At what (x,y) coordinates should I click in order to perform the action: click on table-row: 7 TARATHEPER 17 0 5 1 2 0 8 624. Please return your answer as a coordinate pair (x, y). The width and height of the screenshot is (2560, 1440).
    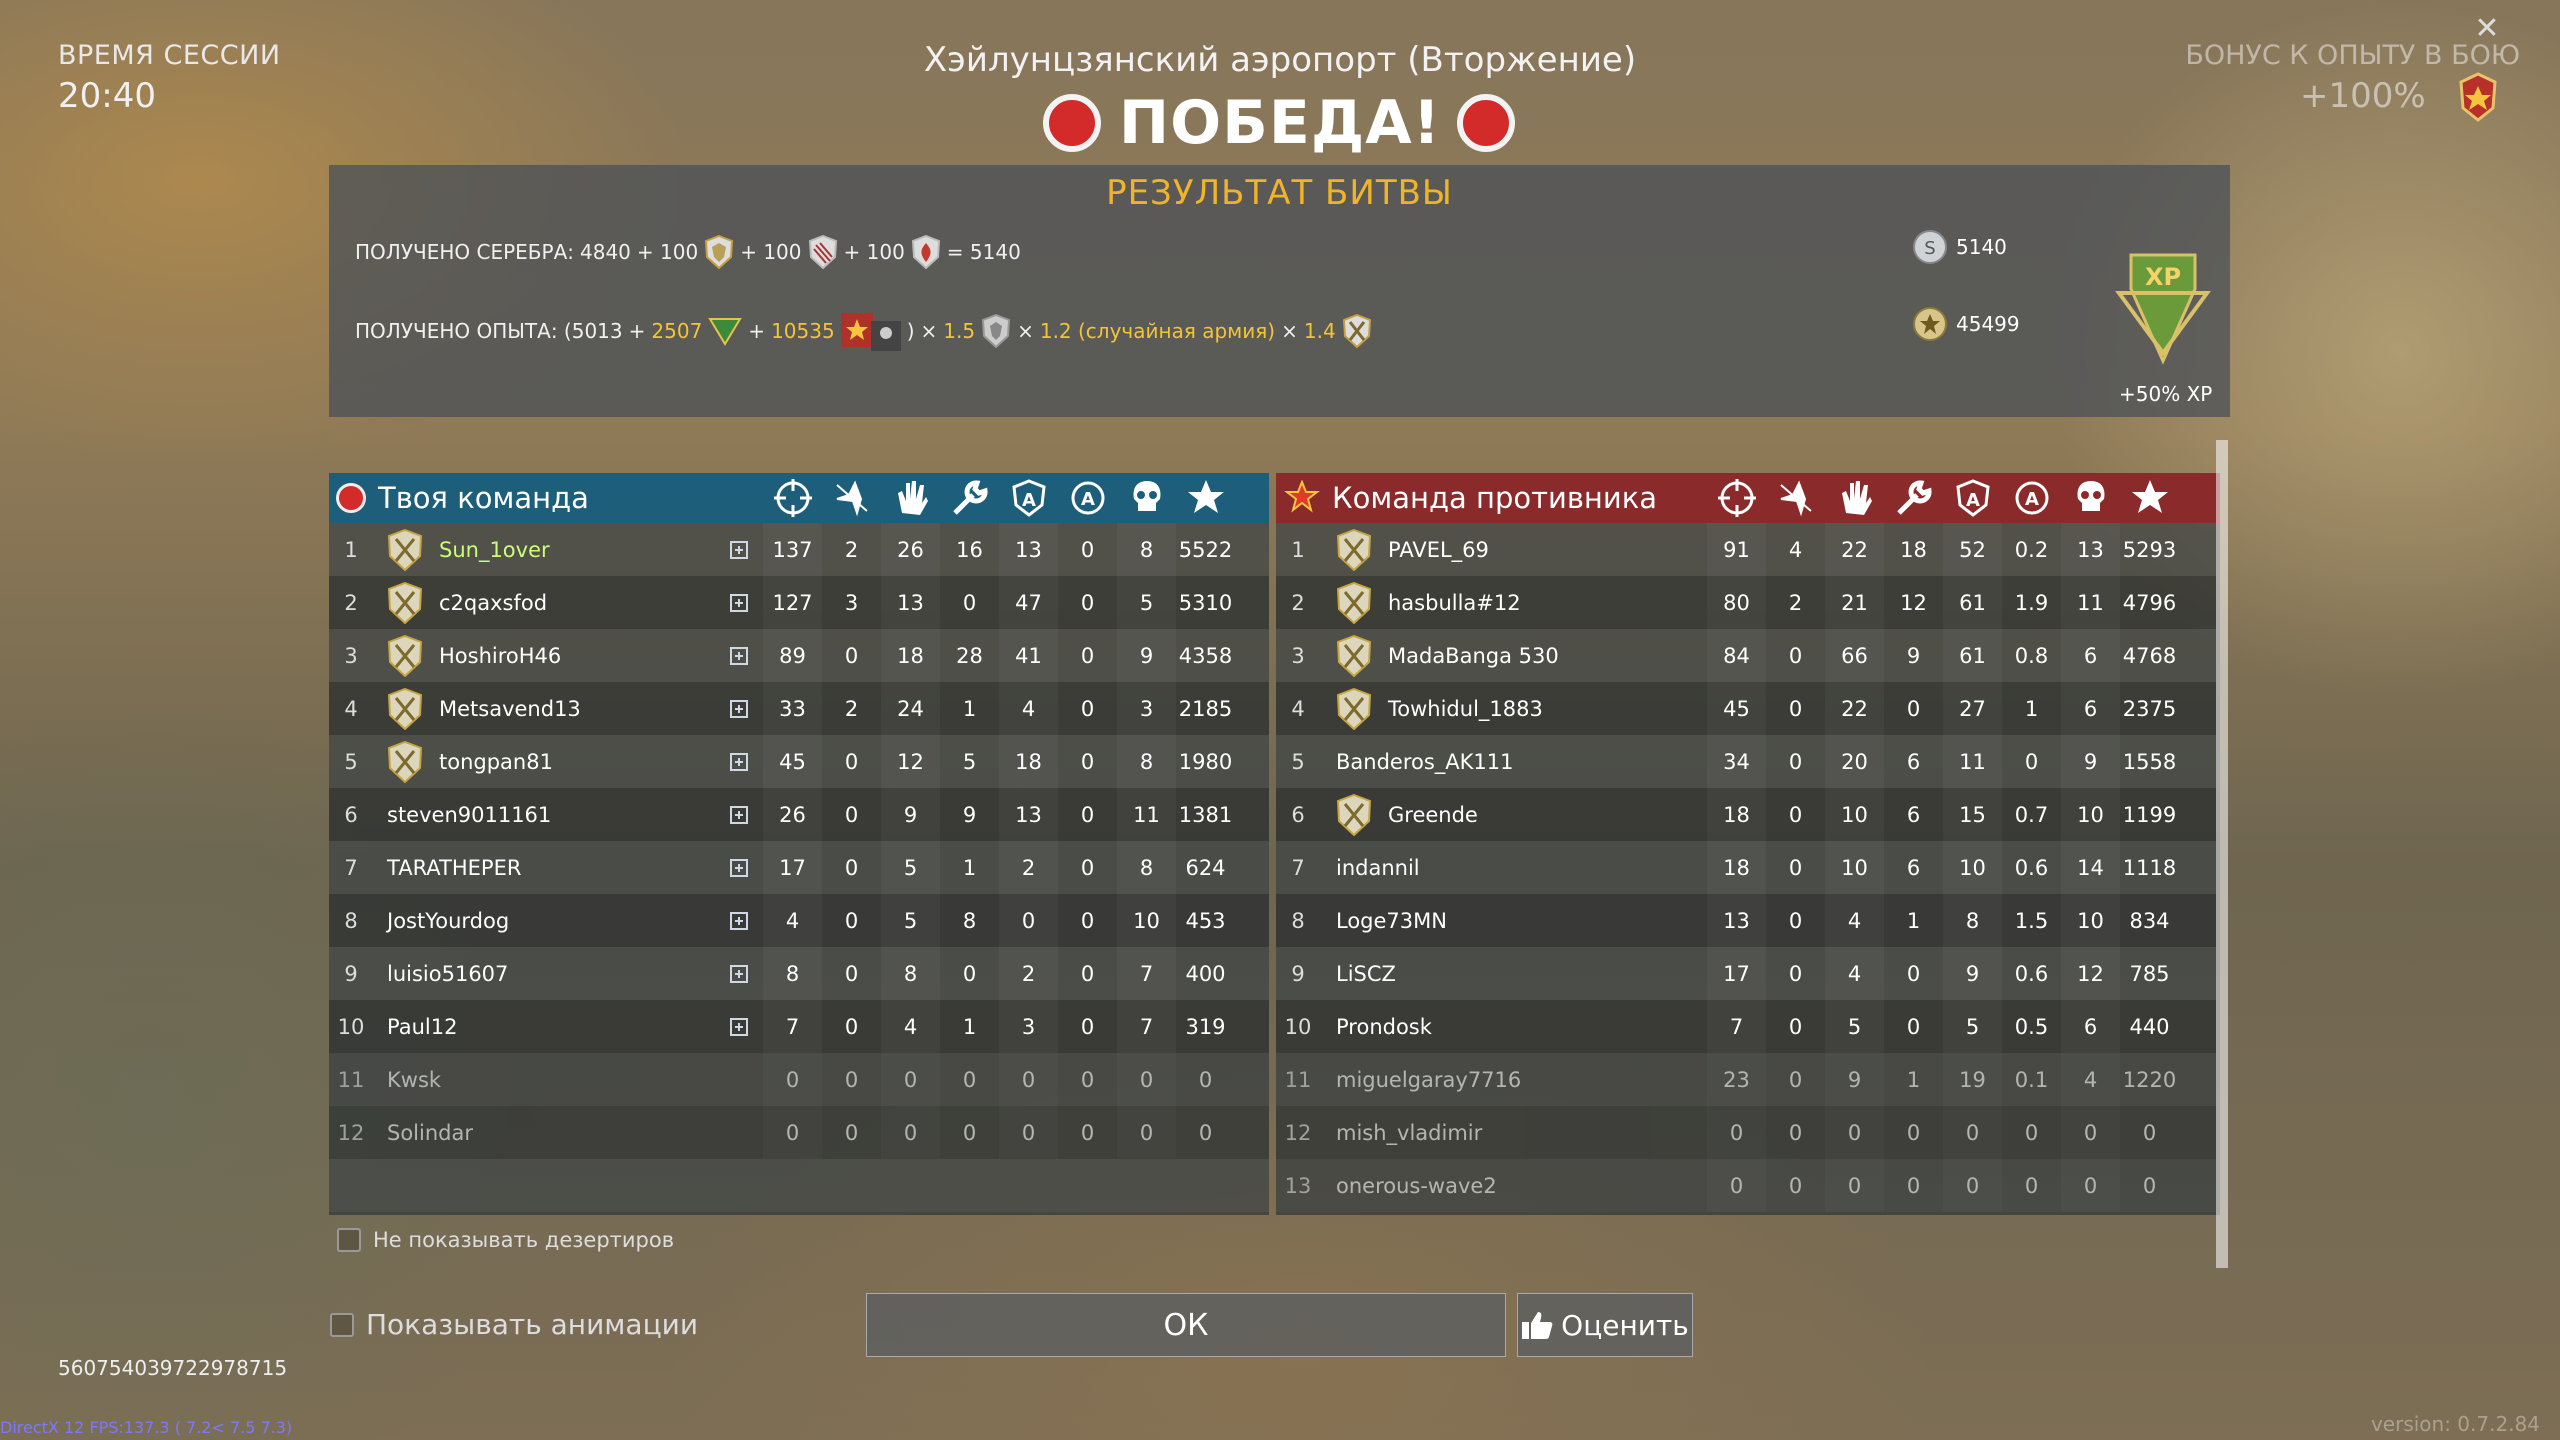
    Looking at the image, I should click on (799, 867).